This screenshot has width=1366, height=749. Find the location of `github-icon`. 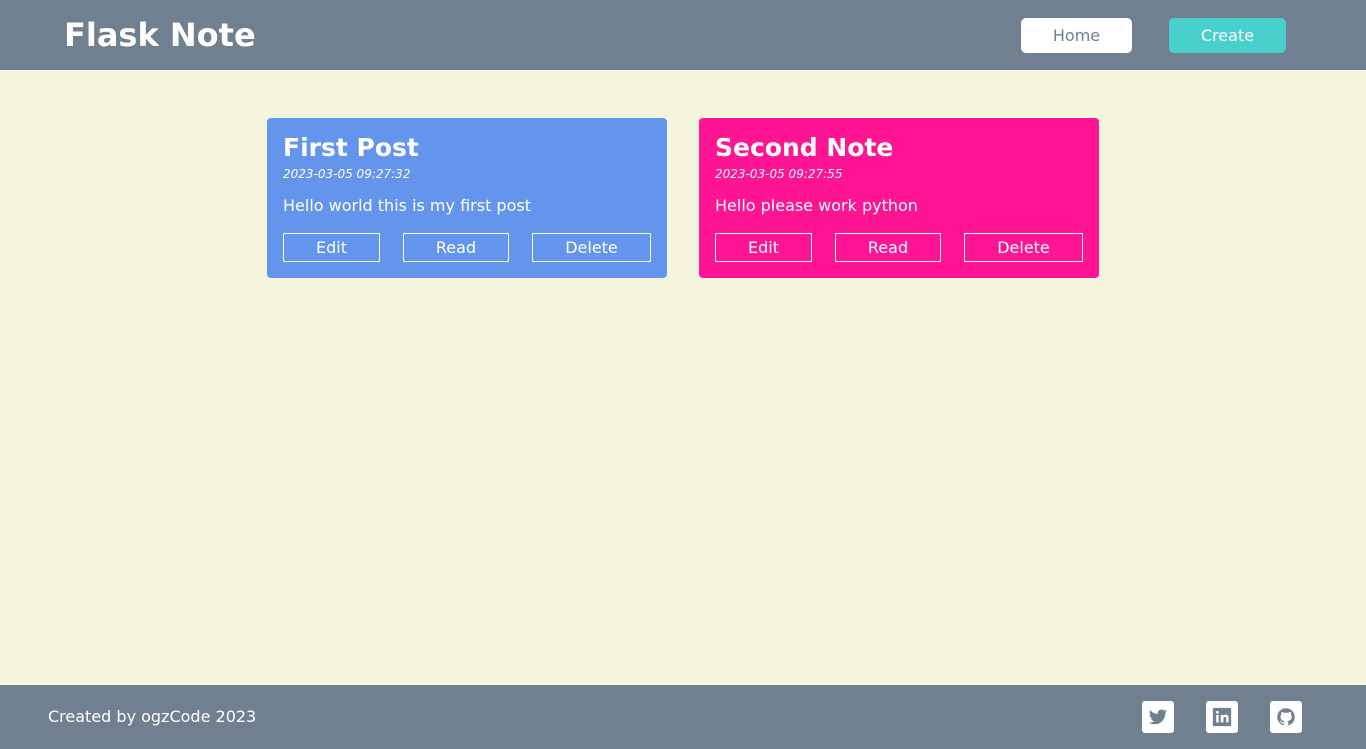

github-icon is located at coordinates (1286, 717).